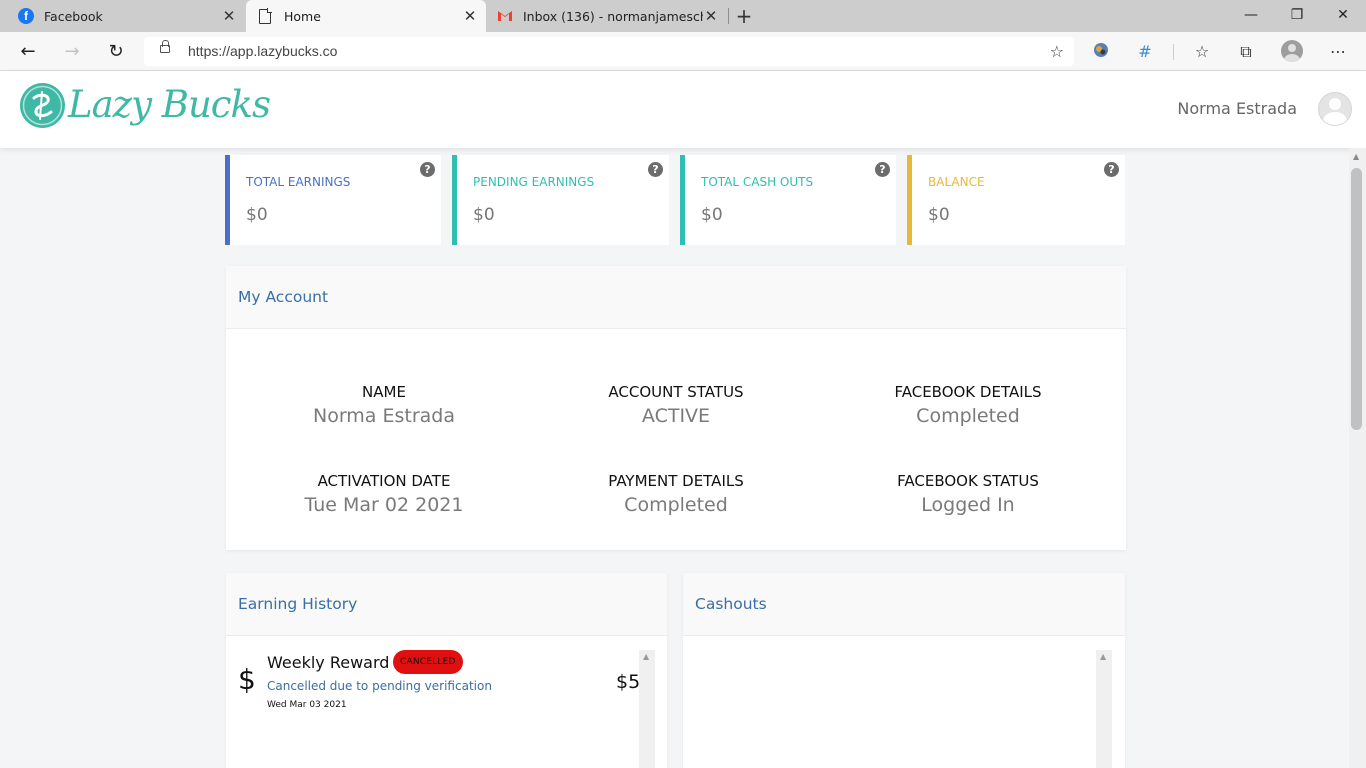 Image resolution: width=1366 pixels, height=768 pixels. Describe the element at coordinates (968, 505) in the screenshot. I see `field-value: Logged In` at that location.